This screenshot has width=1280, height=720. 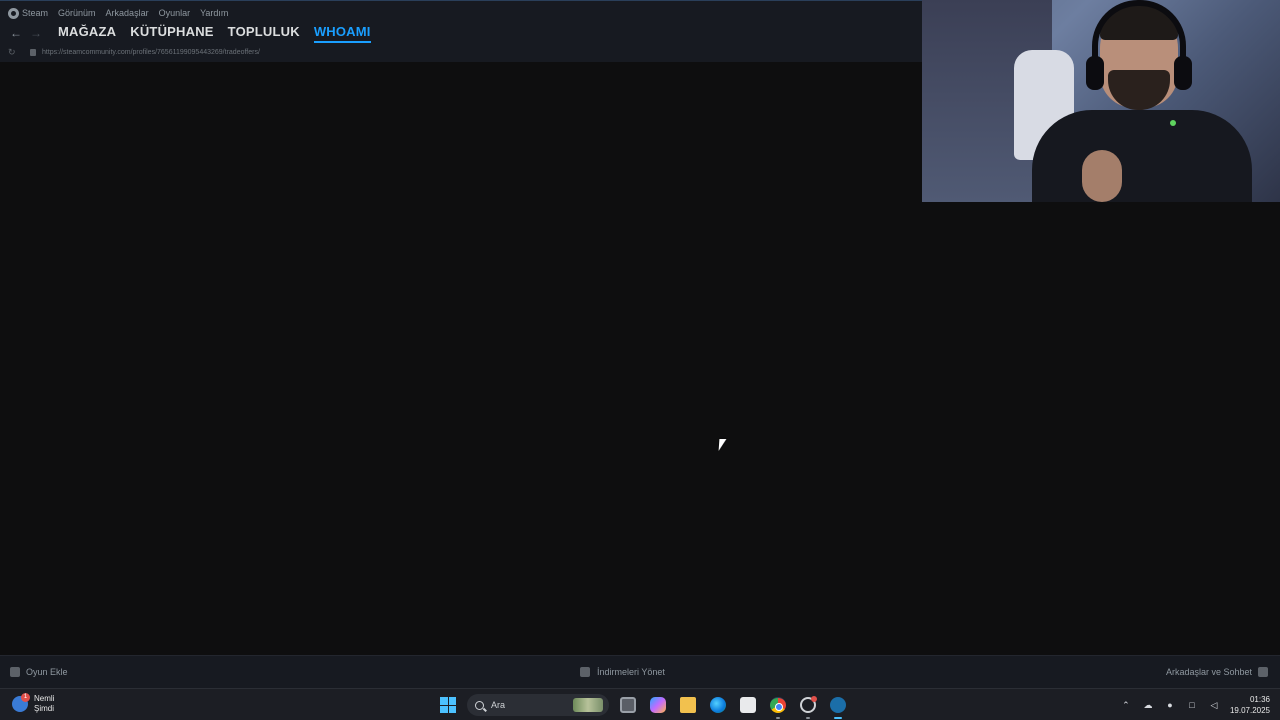 I want to click on copilot-icon, so click(x=658, y=705).